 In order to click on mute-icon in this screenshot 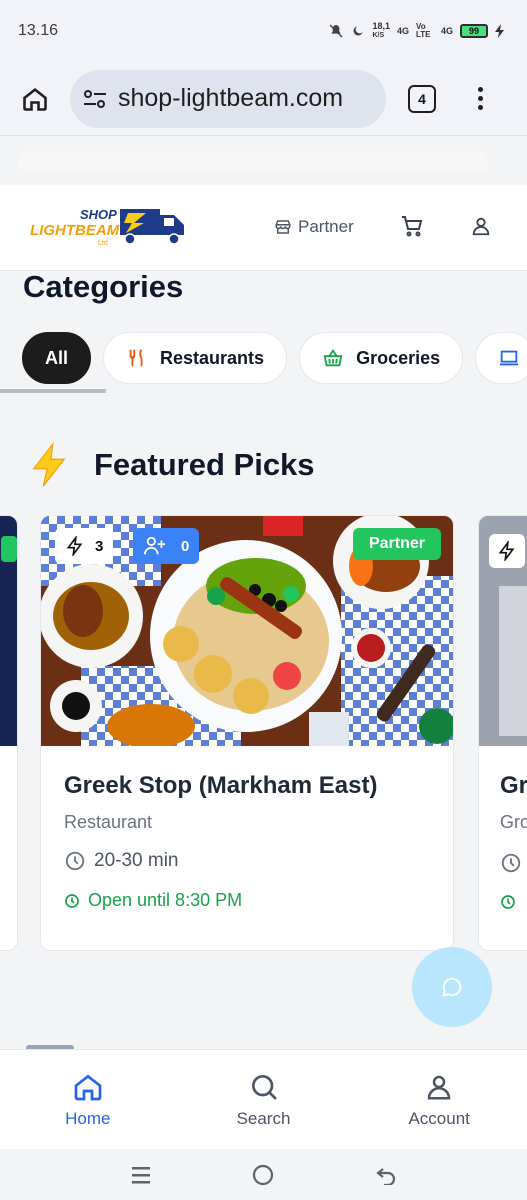, I will do `click(336, 31)`.